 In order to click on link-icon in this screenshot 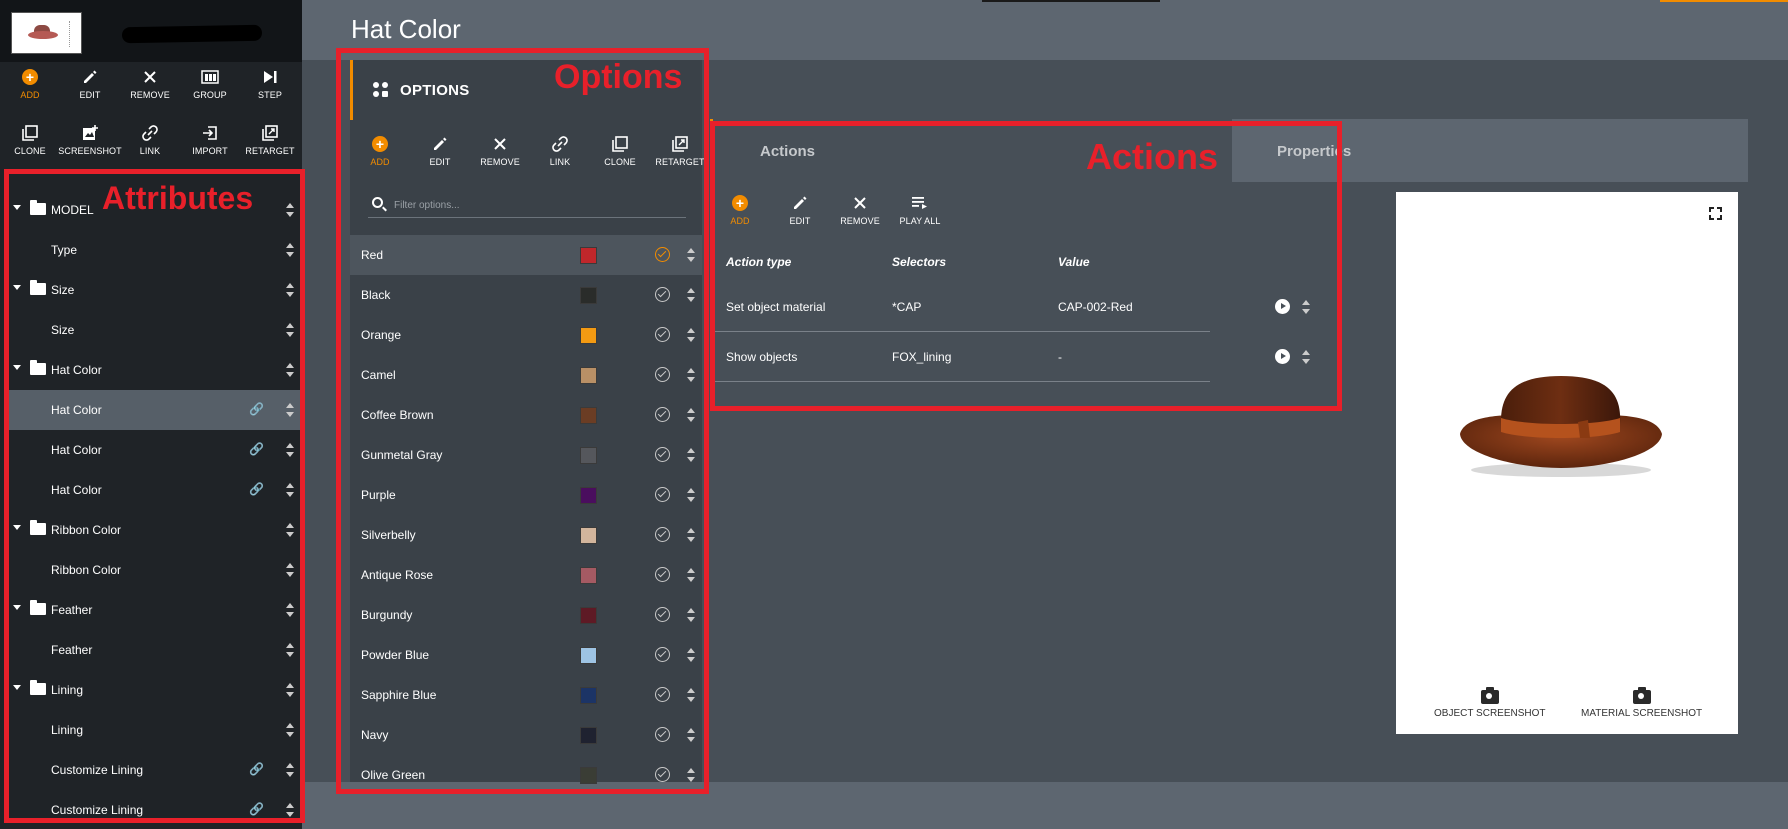, I will do `click(150, 133)`.